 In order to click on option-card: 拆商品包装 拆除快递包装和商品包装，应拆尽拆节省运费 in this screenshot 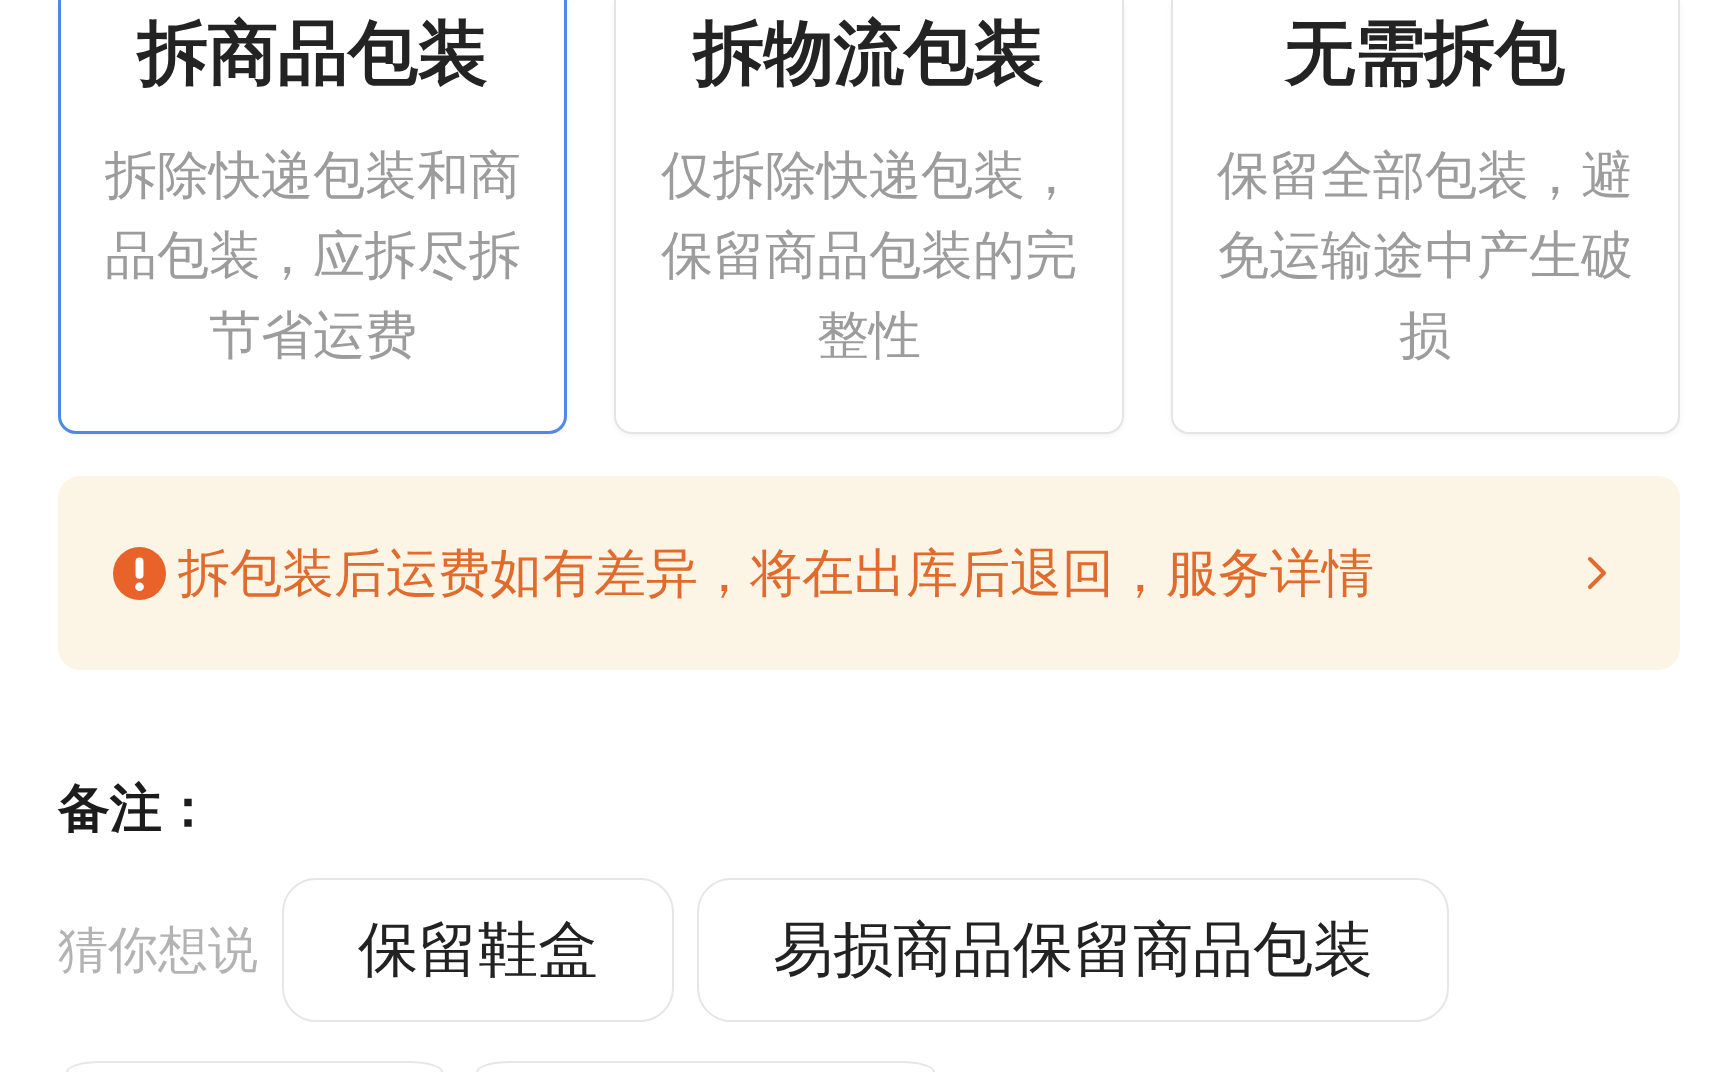, I will do `click(313, 217)`.